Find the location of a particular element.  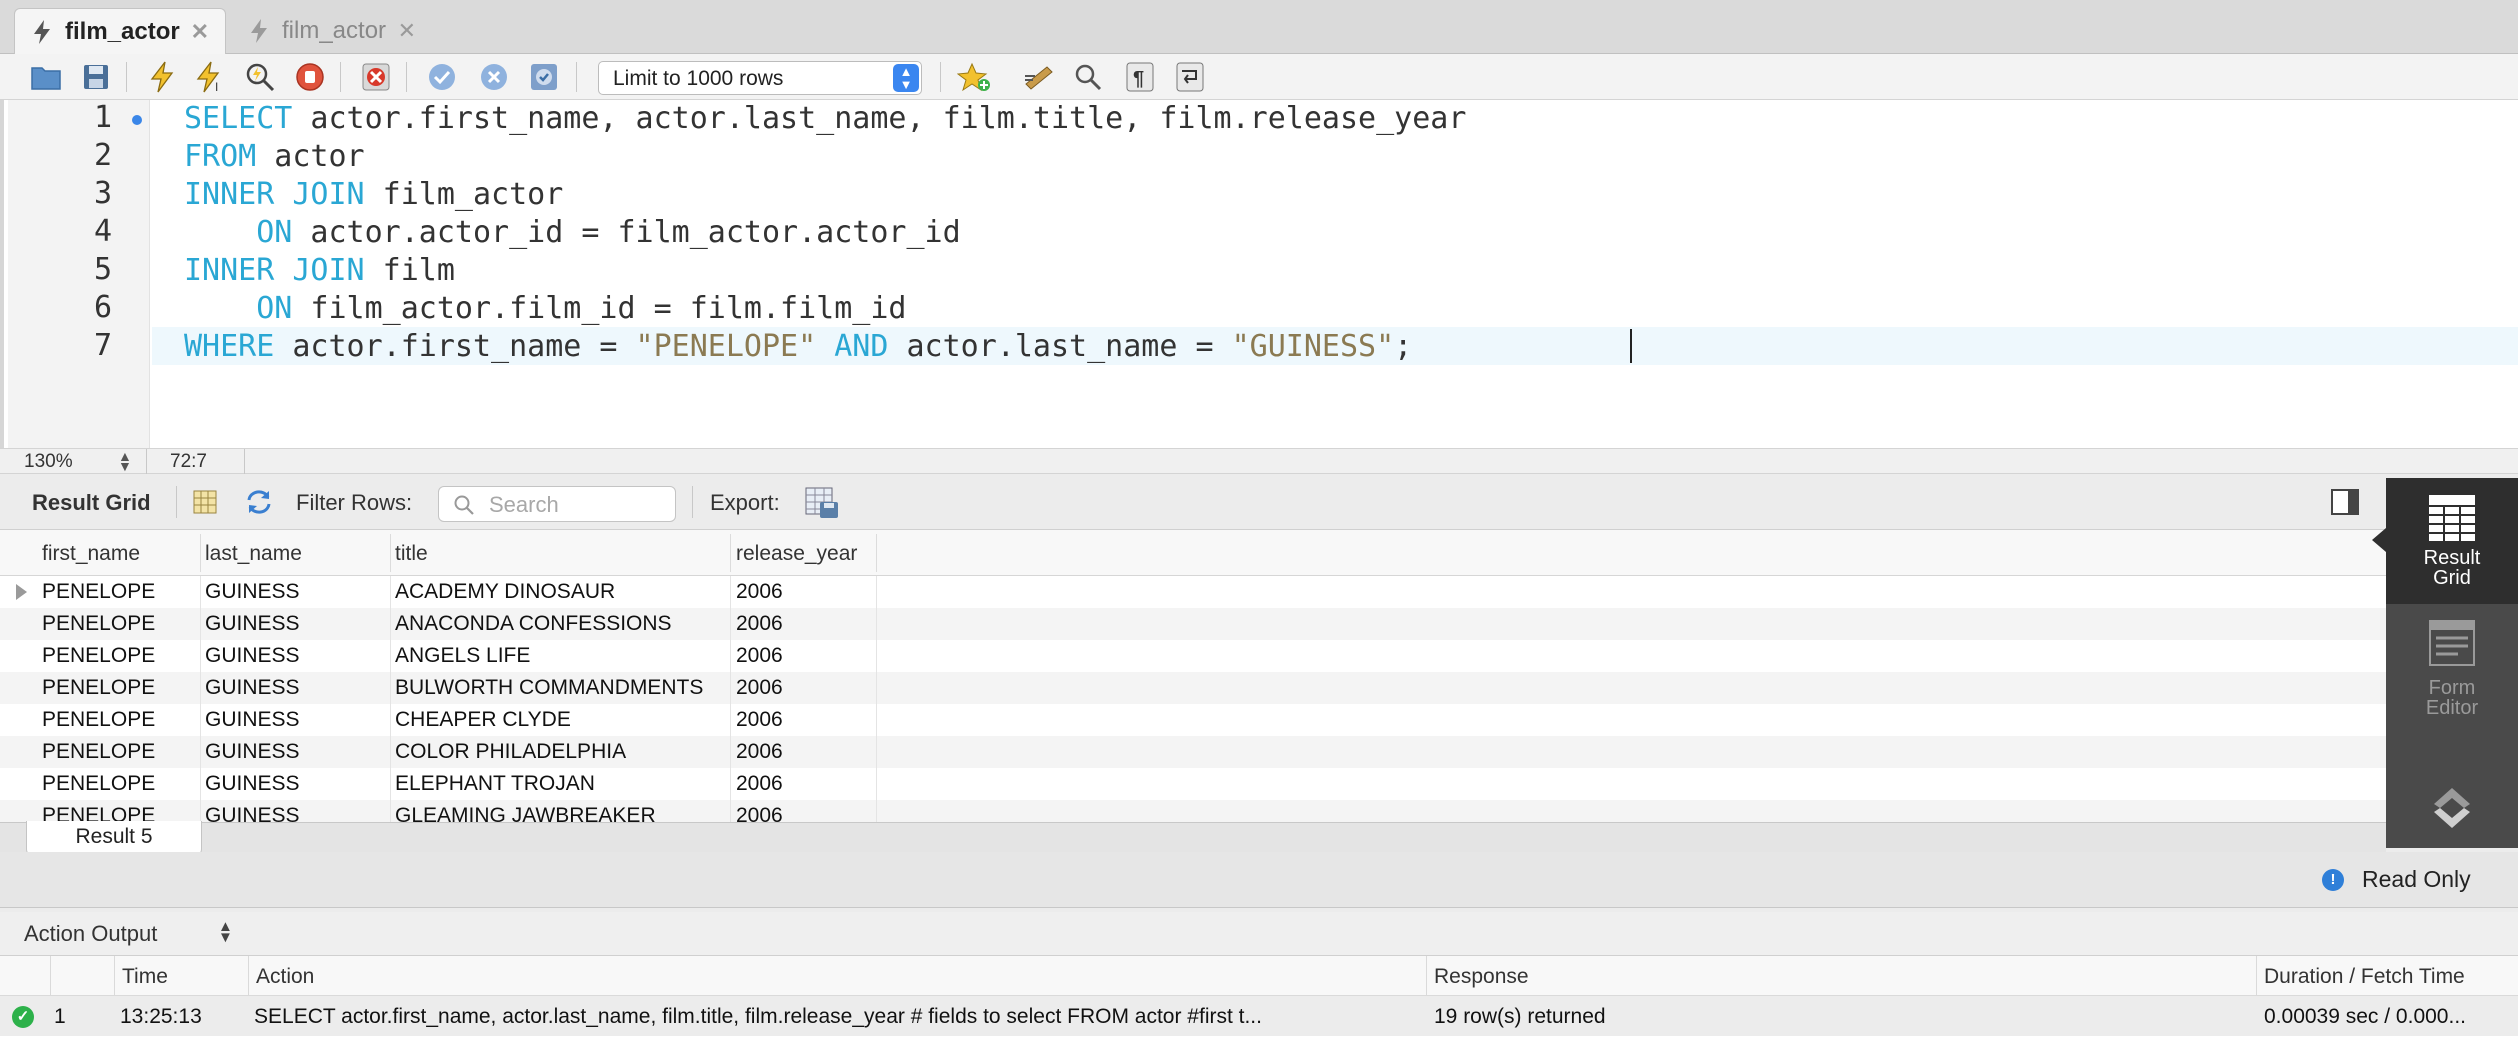

beautify-icon is located at coordinates (1040, 77).